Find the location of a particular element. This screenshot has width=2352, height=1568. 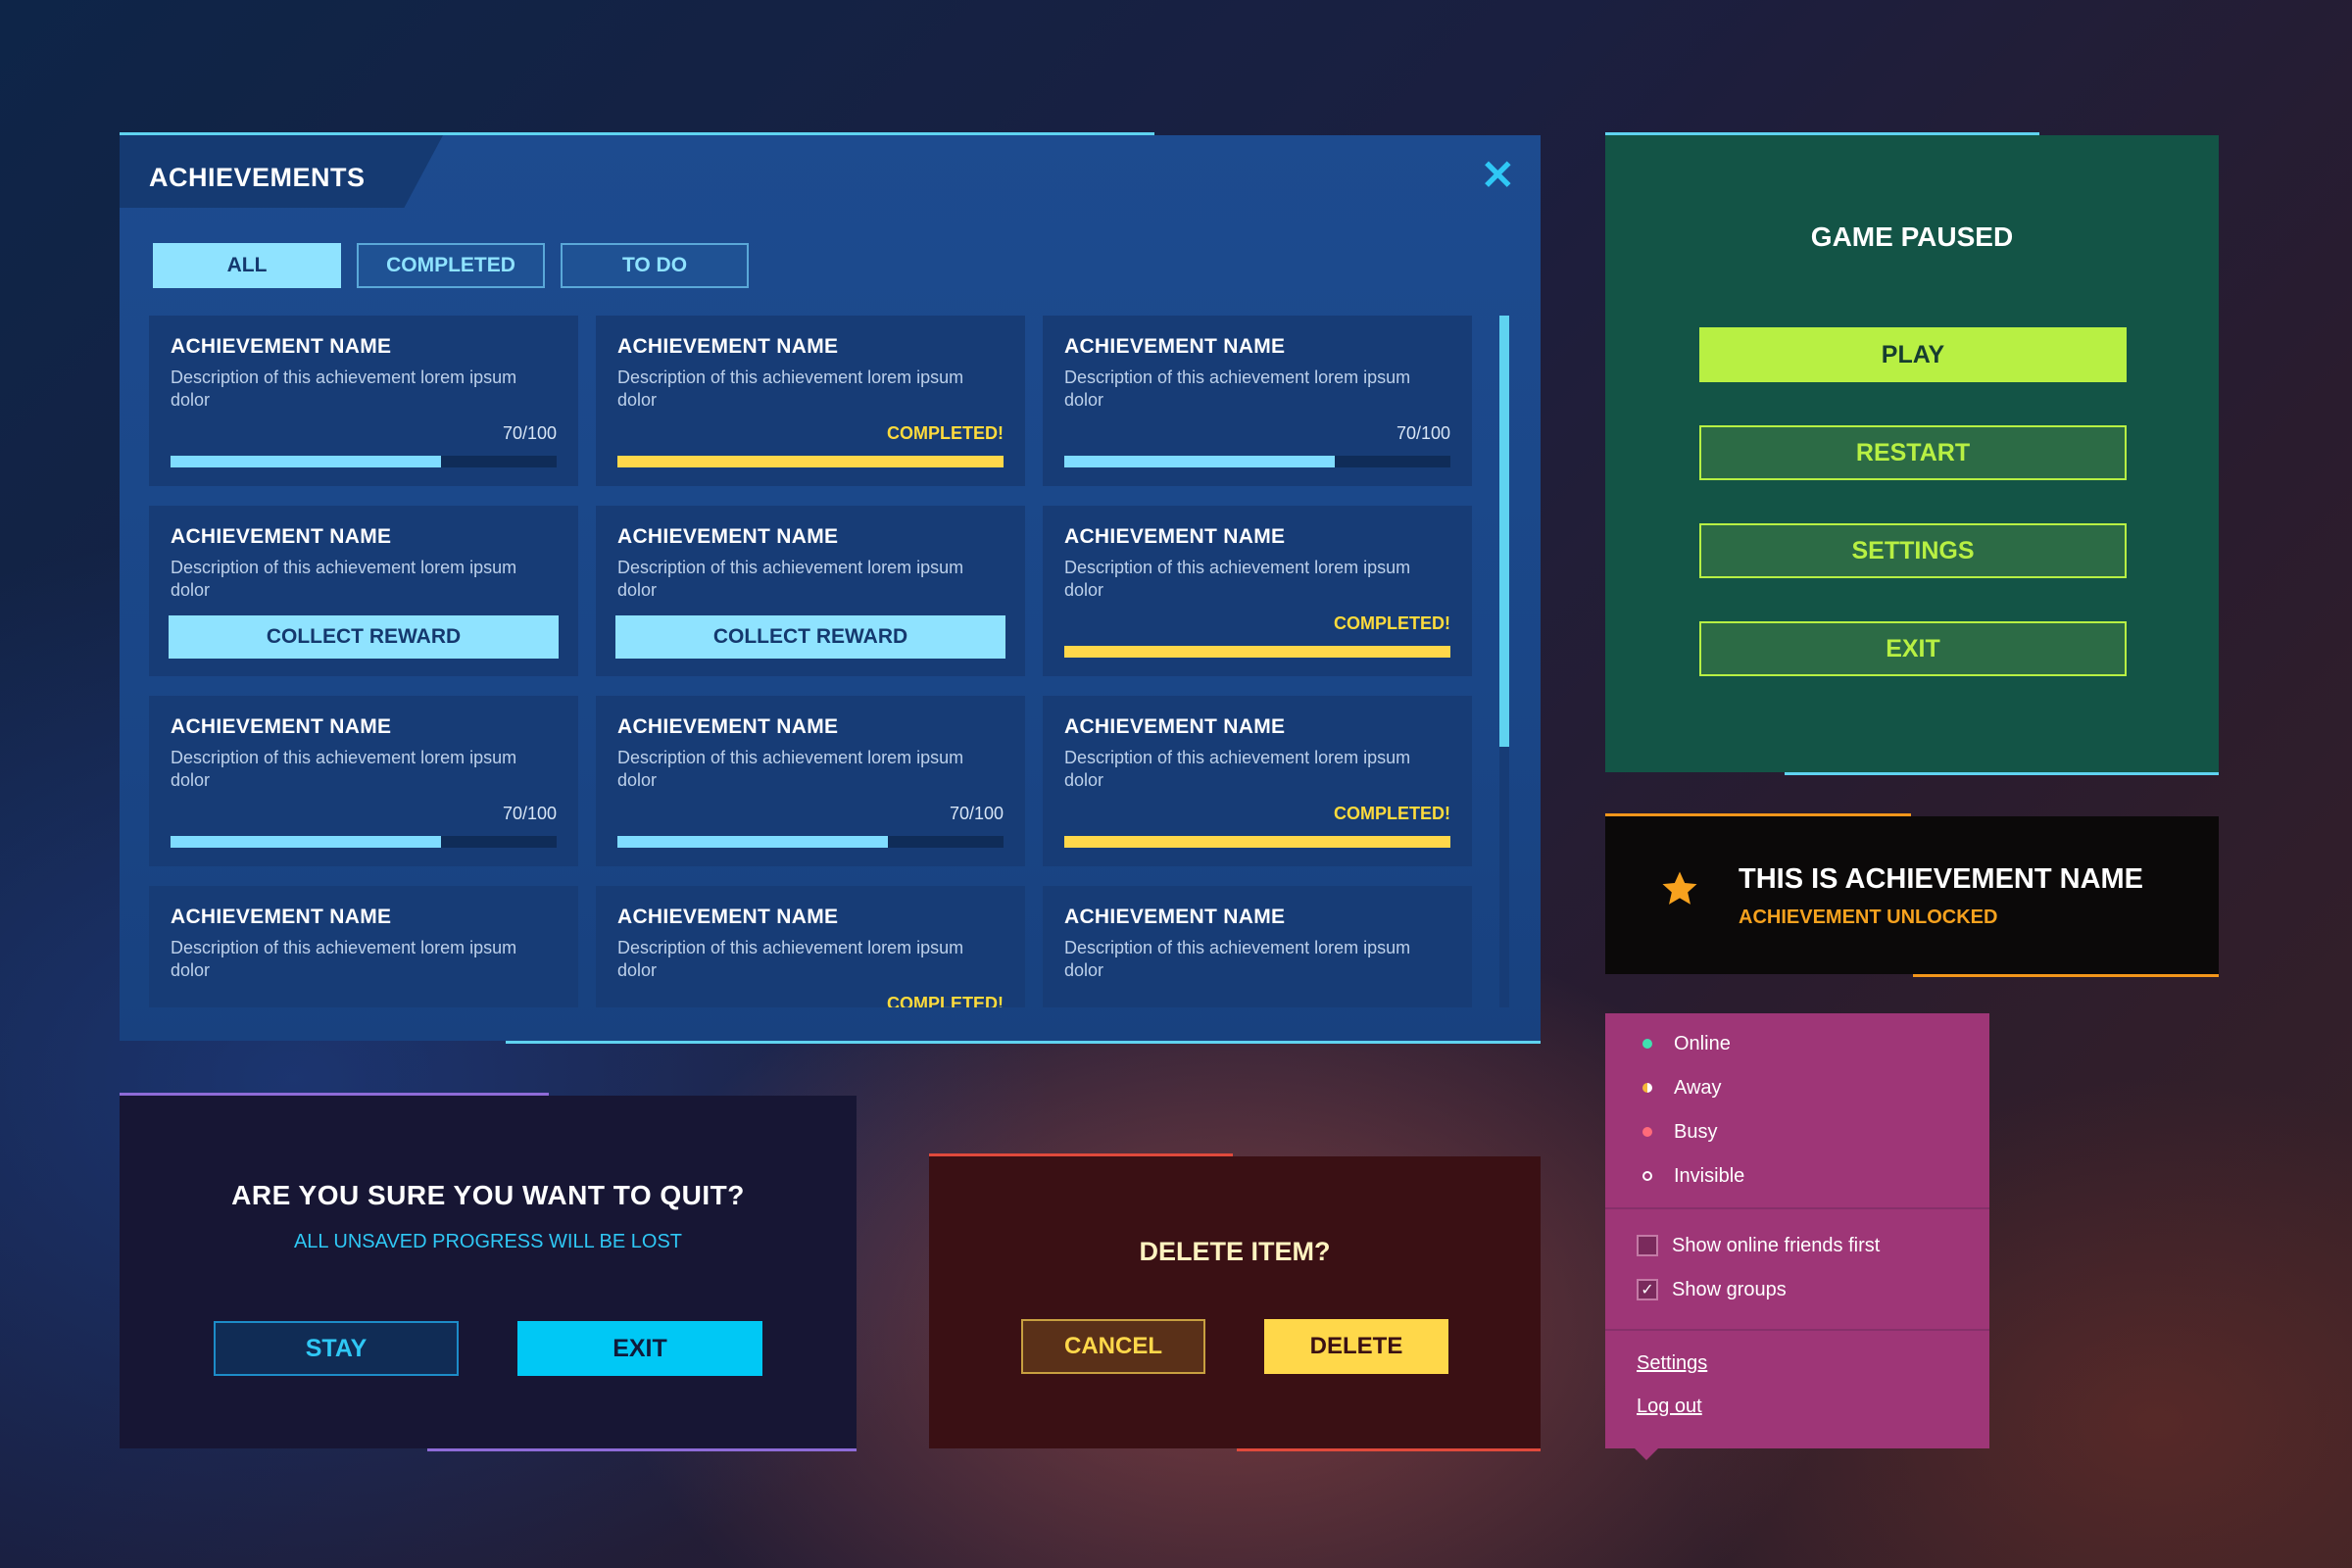

invisible-ring-icon is located at coordinates (1647, 1176).